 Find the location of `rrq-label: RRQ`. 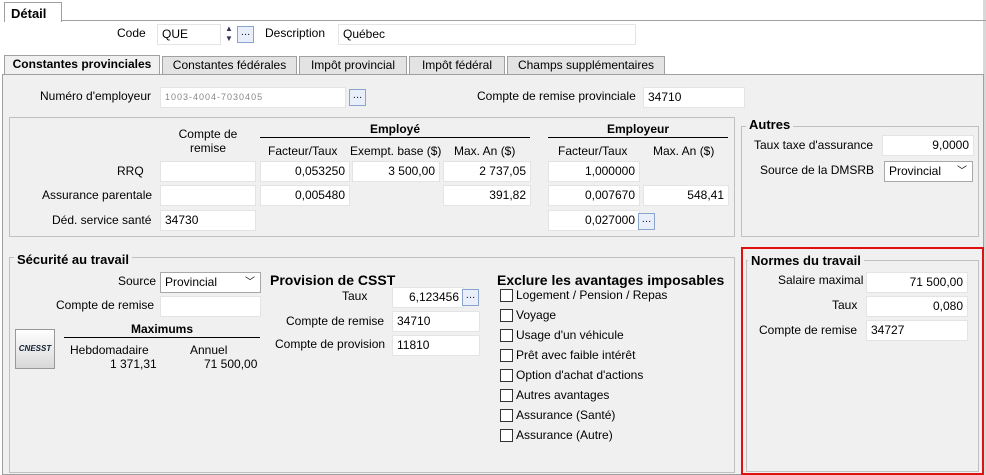

rrq-label: RRQ is located at coordinates (130, 171).